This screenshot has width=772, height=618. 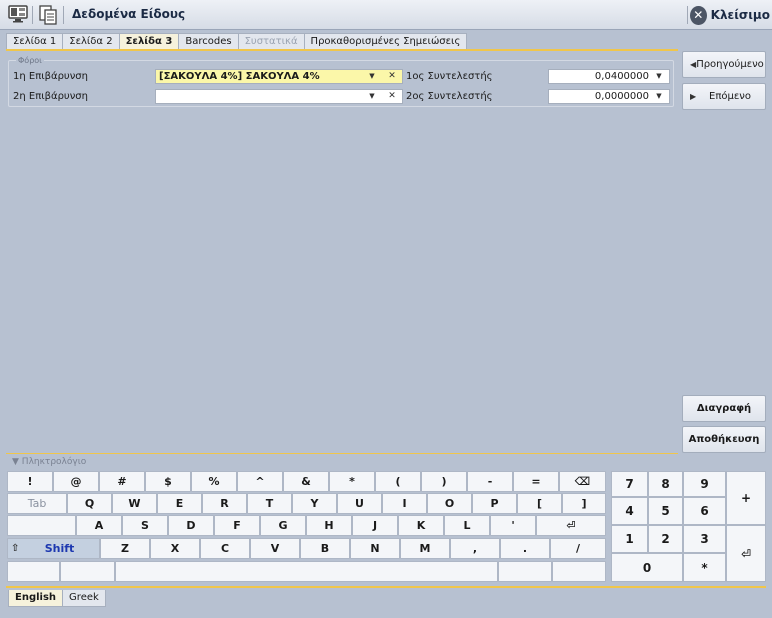 What do you see at coordinates (704, 511) in the screenshot?
I see `numpad-6: 6` at bounding box center [704, 511].